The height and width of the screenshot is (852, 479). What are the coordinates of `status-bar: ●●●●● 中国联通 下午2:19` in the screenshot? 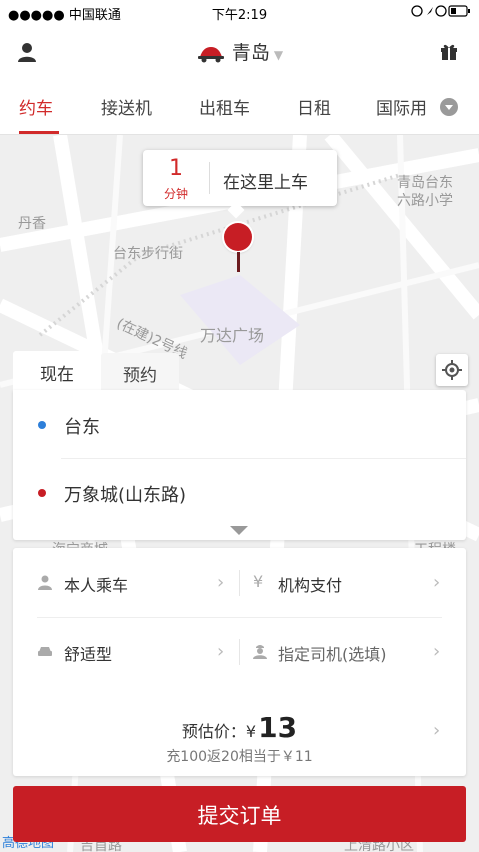 It's located at (239, 12).